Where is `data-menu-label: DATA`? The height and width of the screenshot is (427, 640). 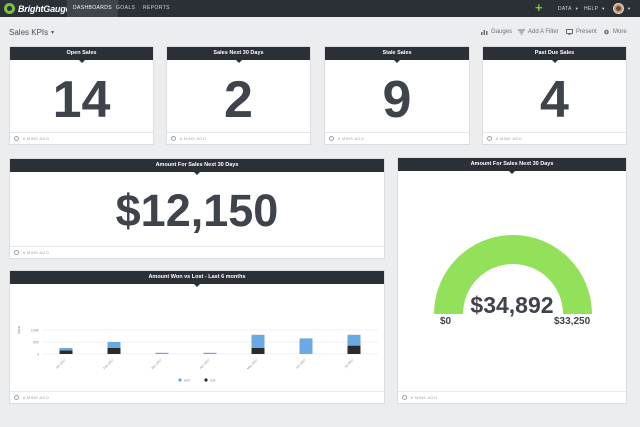
data-menu-label: DATA is located at coordinates (565, 9).